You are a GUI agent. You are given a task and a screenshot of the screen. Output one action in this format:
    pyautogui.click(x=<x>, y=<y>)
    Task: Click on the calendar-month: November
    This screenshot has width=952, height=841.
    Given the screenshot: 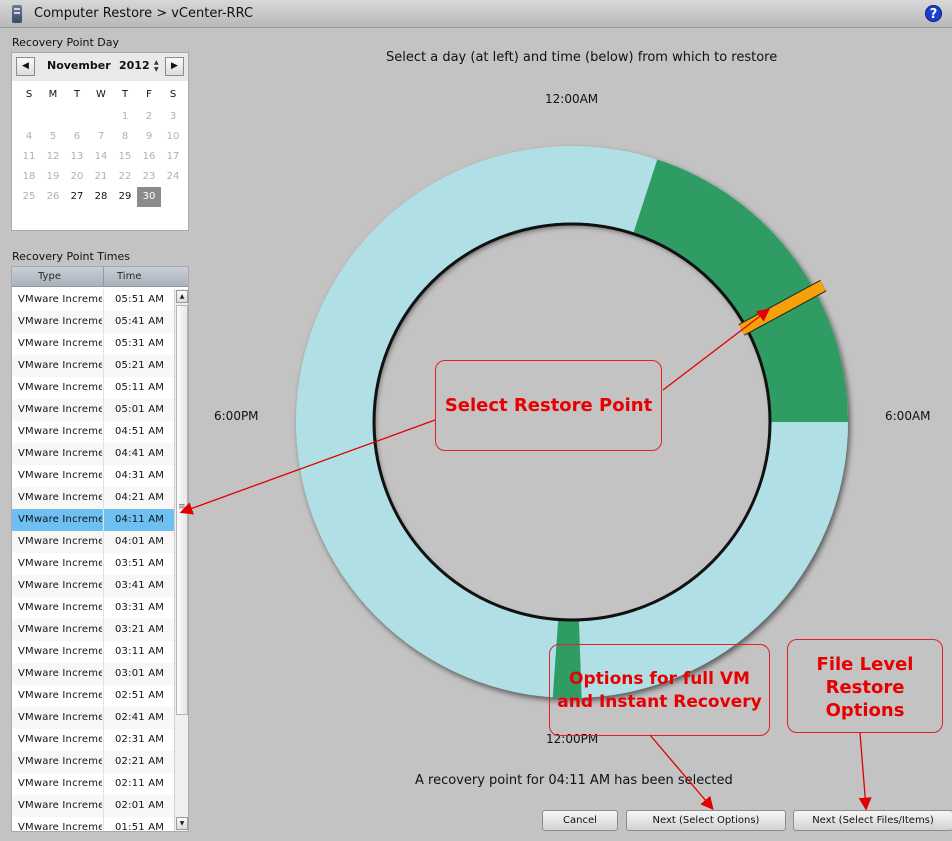 What is the action you would take?
    pyautogui.click(x=79, y=65)
    